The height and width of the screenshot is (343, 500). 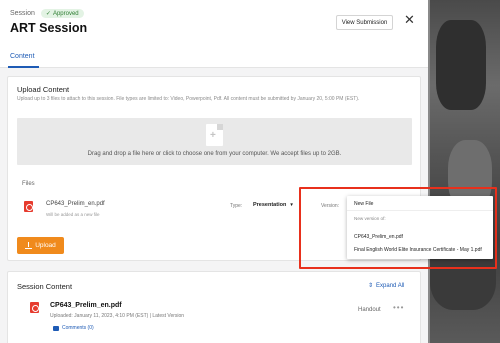 What do you see at coordinates (214, 57) in the screenshot?
I see `tab-bar: Content` at bounding box center [214, 57].